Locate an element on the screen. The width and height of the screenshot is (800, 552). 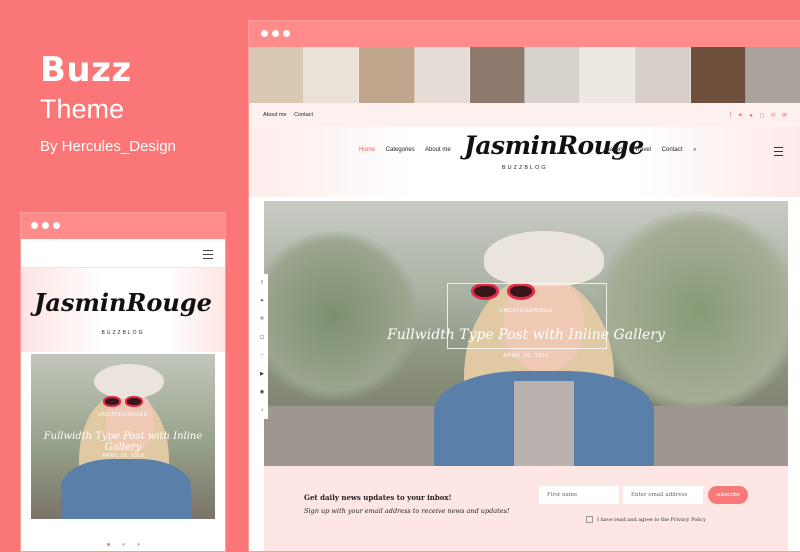
newsletter-heading: Get daily news updates to your inbox! is located at coordinates (378, 497).